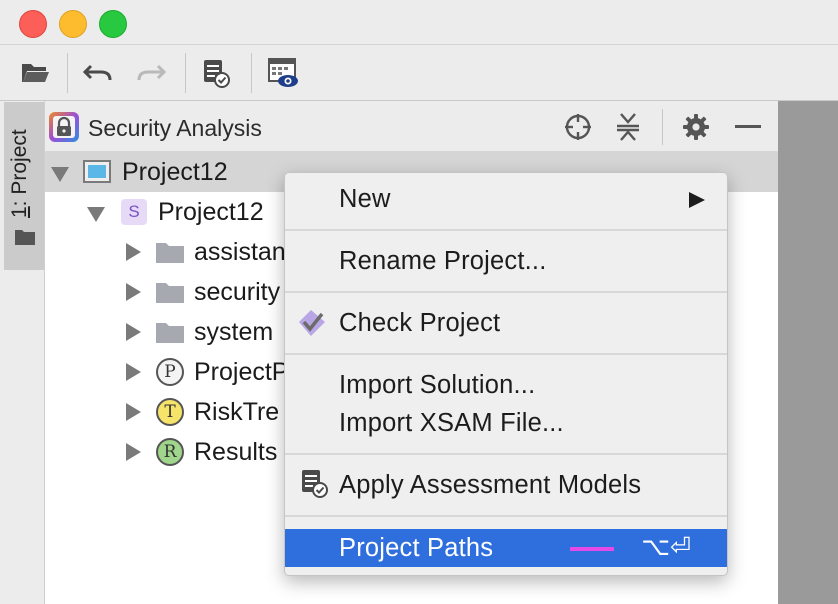  I want to click on menu-item-label: Check Project, so click(420, 323).